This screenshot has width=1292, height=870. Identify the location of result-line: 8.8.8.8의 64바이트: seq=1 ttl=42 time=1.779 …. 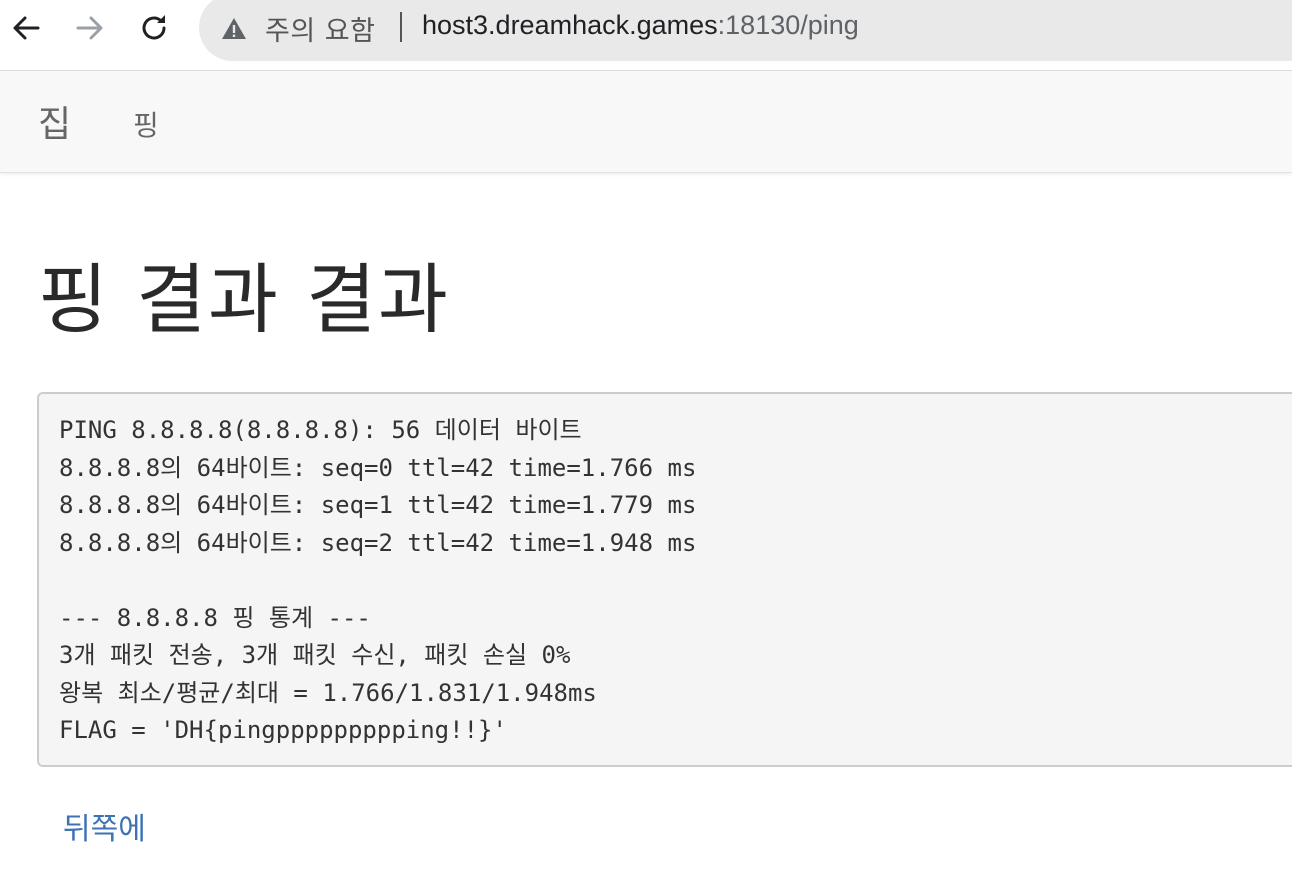
(378, 505).